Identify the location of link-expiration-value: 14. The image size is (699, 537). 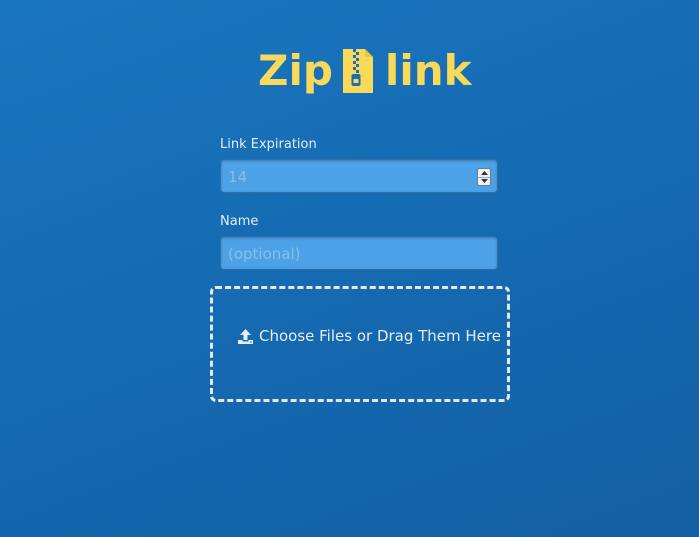
(238, 177).